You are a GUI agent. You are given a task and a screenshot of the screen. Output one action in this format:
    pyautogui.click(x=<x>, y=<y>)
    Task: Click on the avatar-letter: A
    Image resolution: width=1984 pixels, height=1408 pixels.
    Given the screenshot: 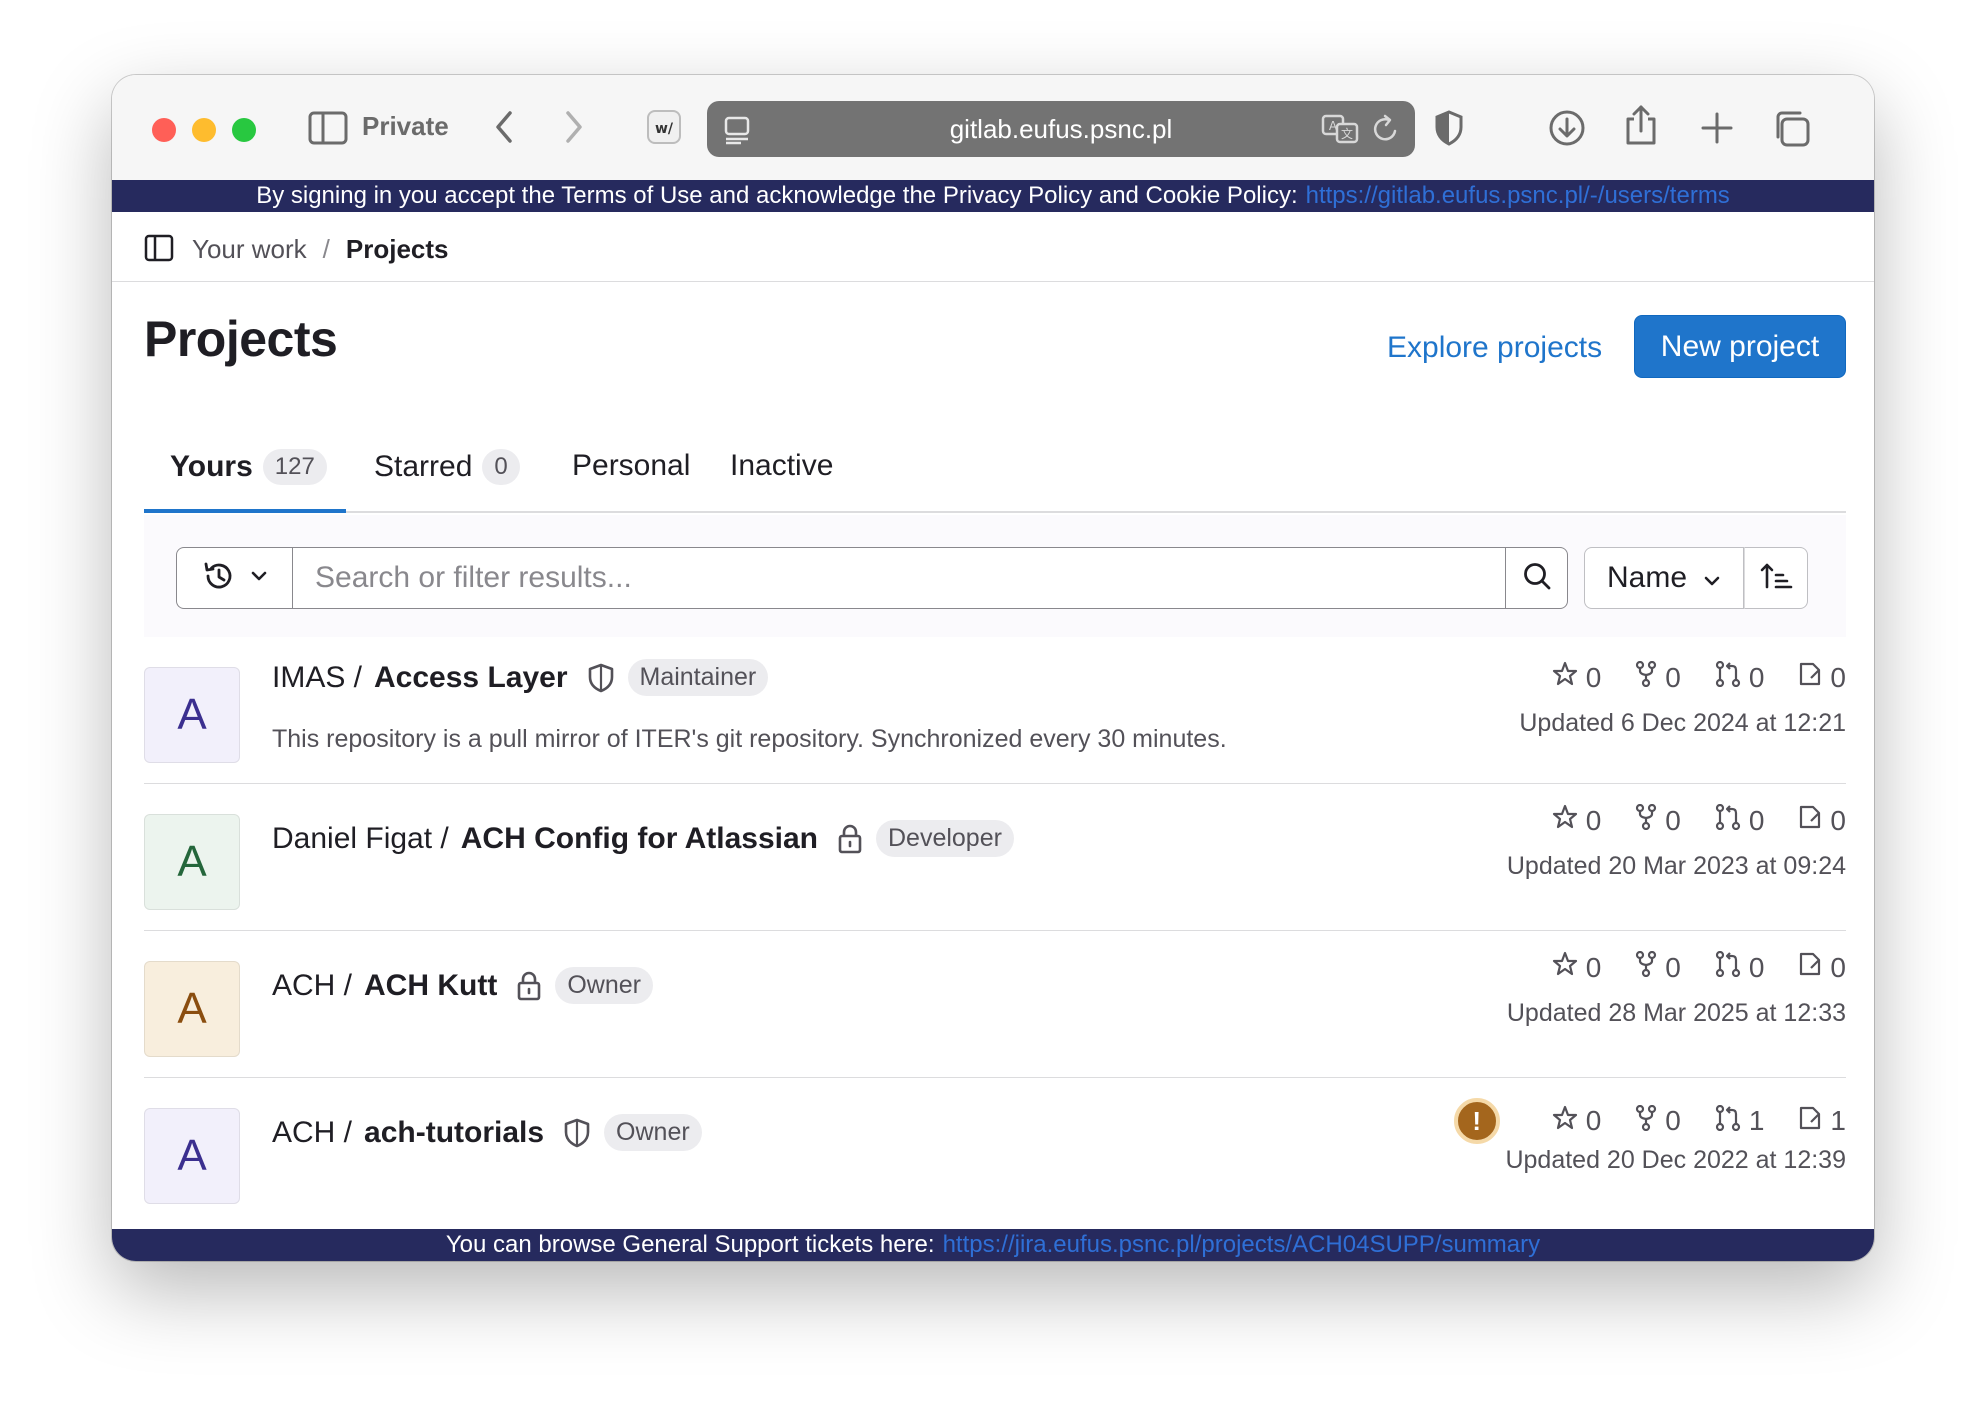 What is the action you would take?
    pyautogui.click(x=192, y=1155)
    